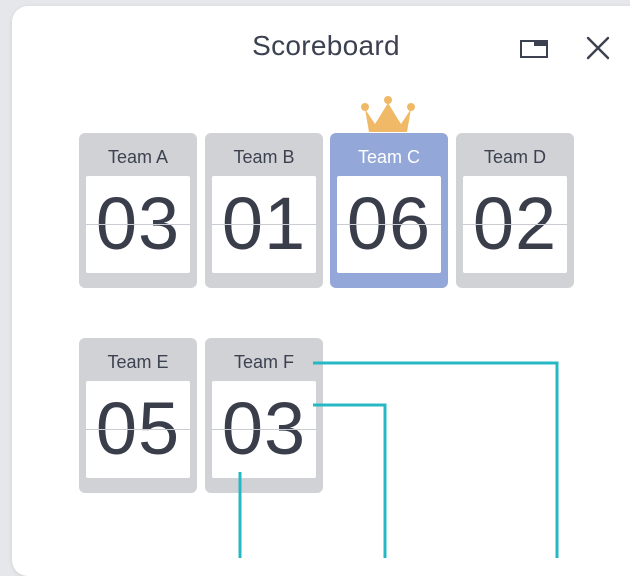 Image resolution: width=630 pixels, height=576 pixels. I want to click on score-box: 05, so click(138, 429).